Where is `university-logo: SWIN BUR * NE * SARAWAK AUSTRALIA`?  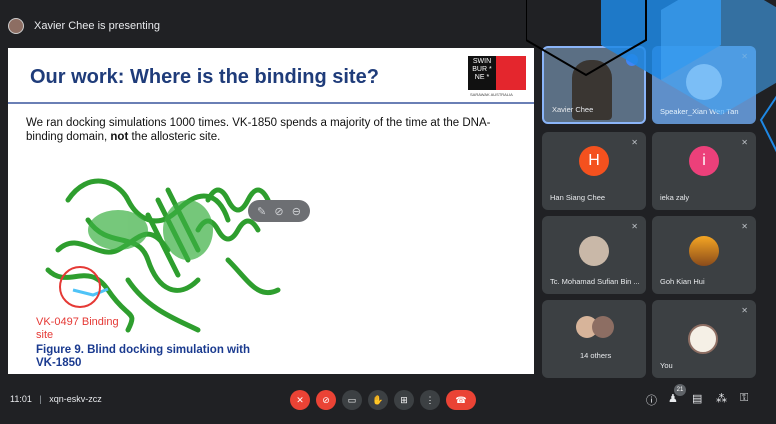 university-logo: SWIN BUR * NE * SARAWAK AUSTRALIA is located at coordinates (497, 78).